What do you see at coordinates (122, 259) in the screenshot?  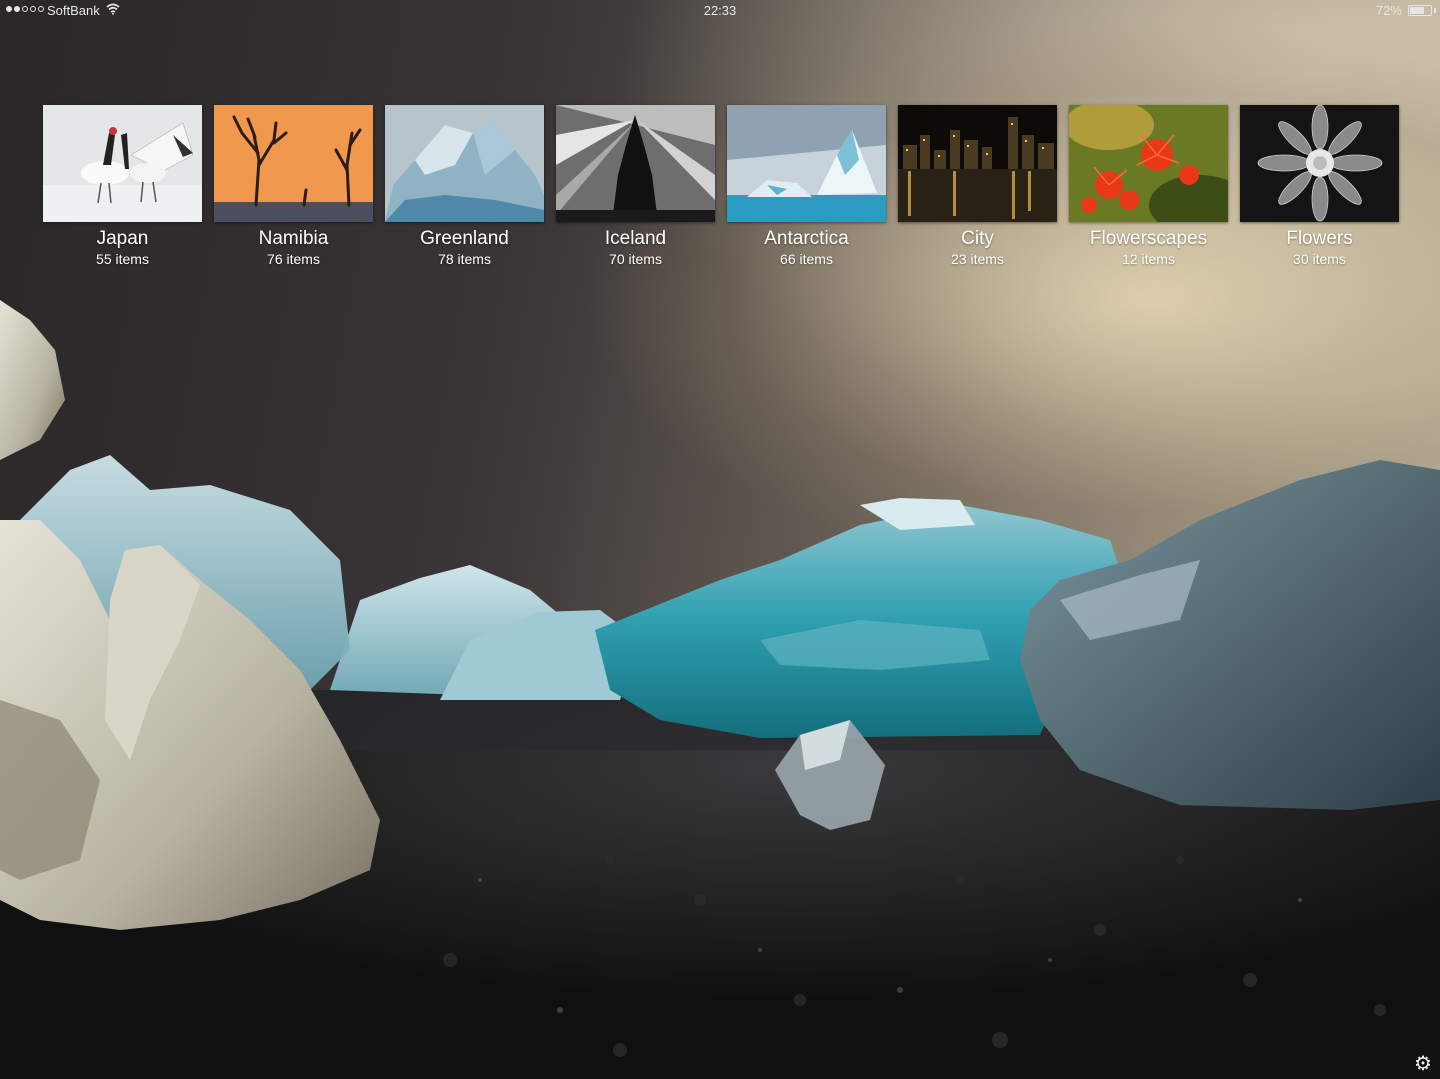 I see `album-item-count: 55 items` at bounding box center [122, 259].